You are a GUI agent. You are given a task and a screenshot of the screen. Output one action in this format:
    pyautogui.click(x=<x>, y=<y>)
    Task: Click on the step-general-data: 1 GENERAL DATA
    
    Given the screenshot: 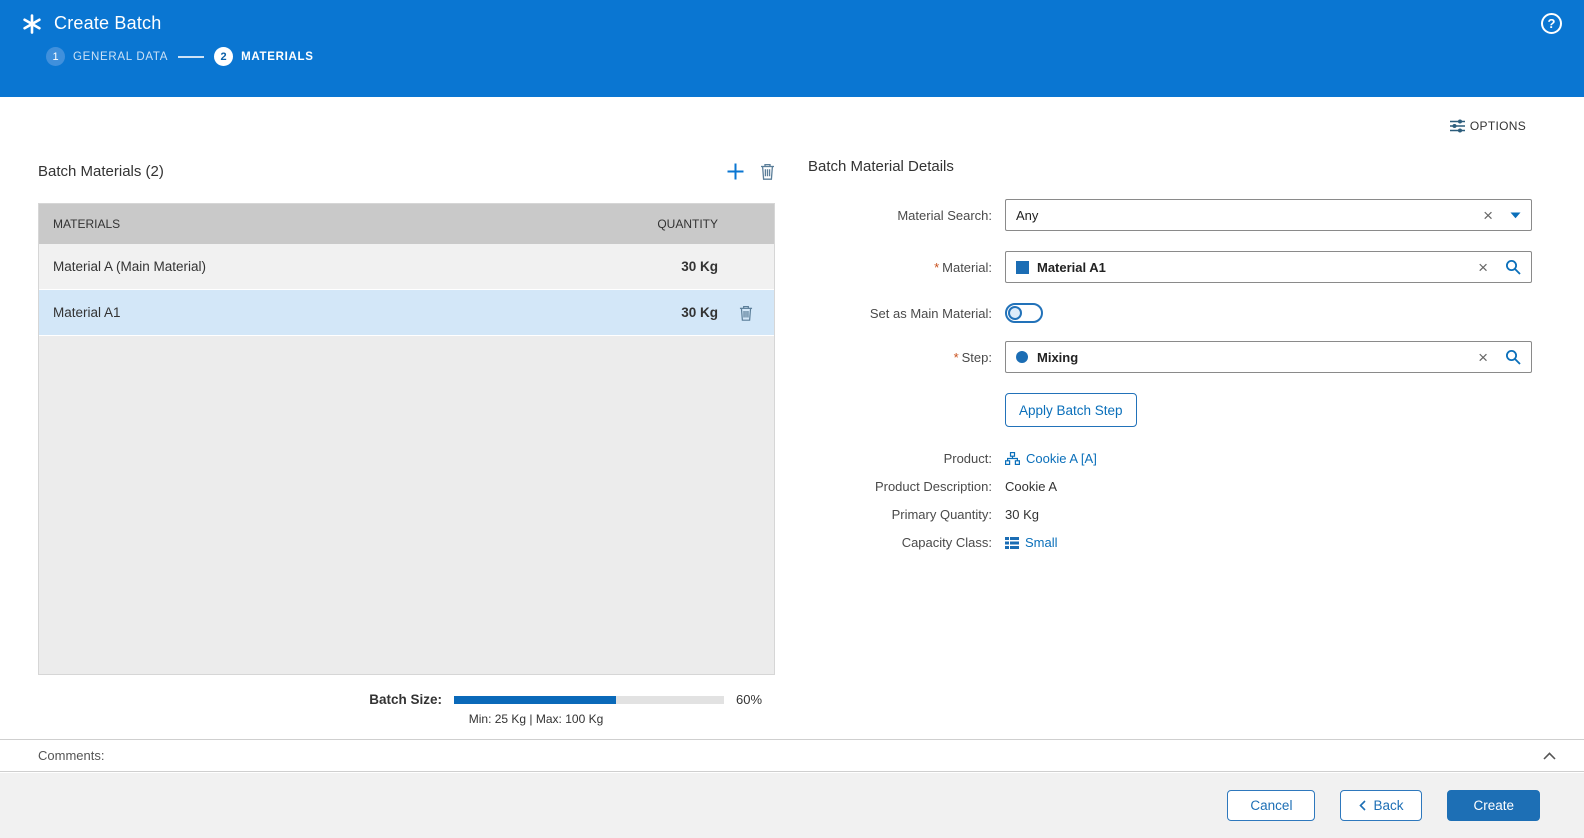 What is the action you would take?
    pyautogui.click(x=107, y=56)
    